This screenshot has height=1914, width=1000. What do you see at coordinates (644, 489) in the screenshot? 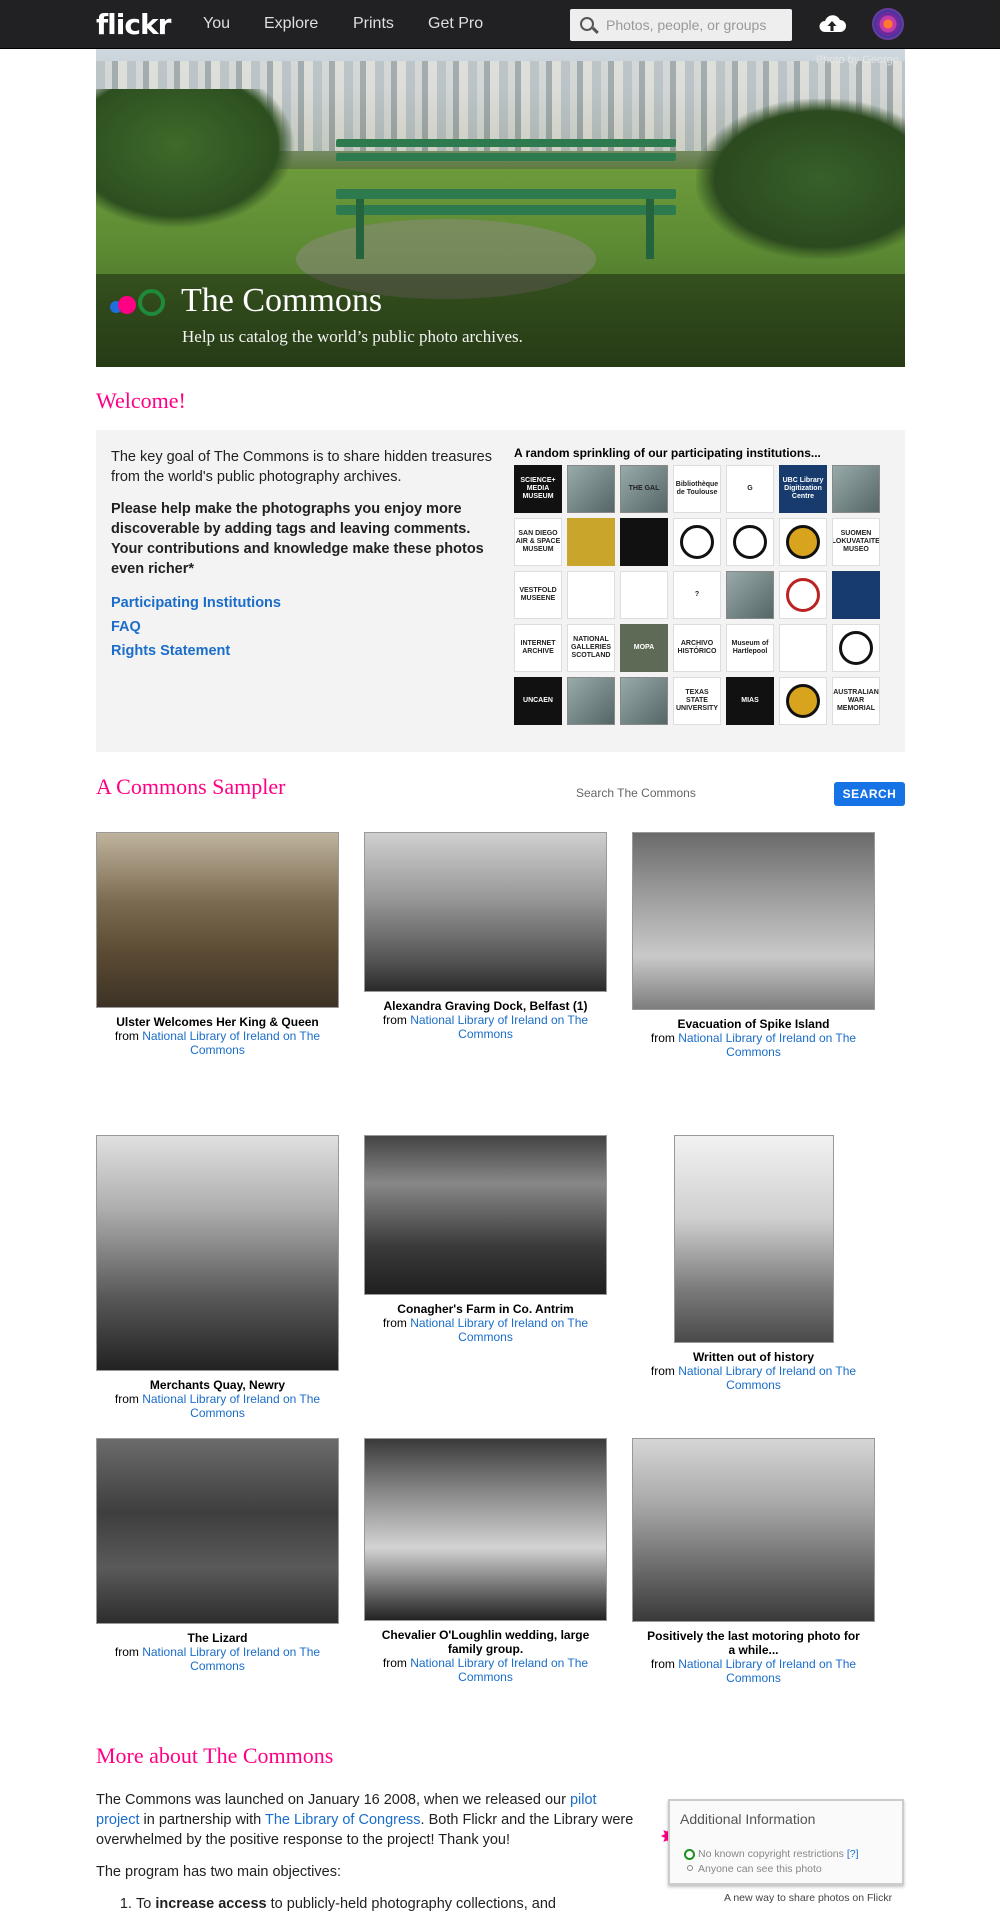
I see `institution-logo: THE GAL` at bounding box center [644, 489].